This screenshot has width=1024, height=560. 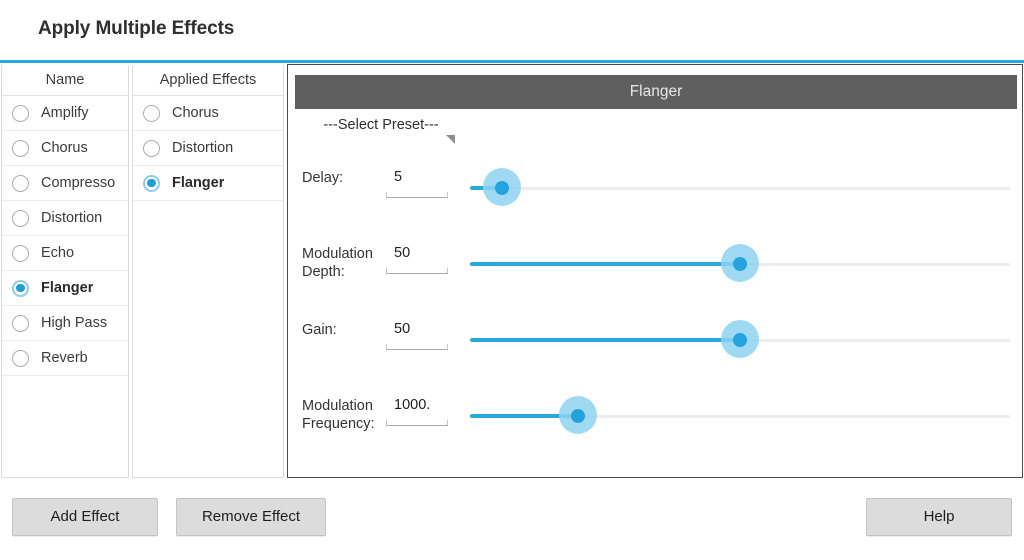 I want to click on parameter-row-modulation-frequency: Modulation Frequency: 1000., so click(x=656, y=419).